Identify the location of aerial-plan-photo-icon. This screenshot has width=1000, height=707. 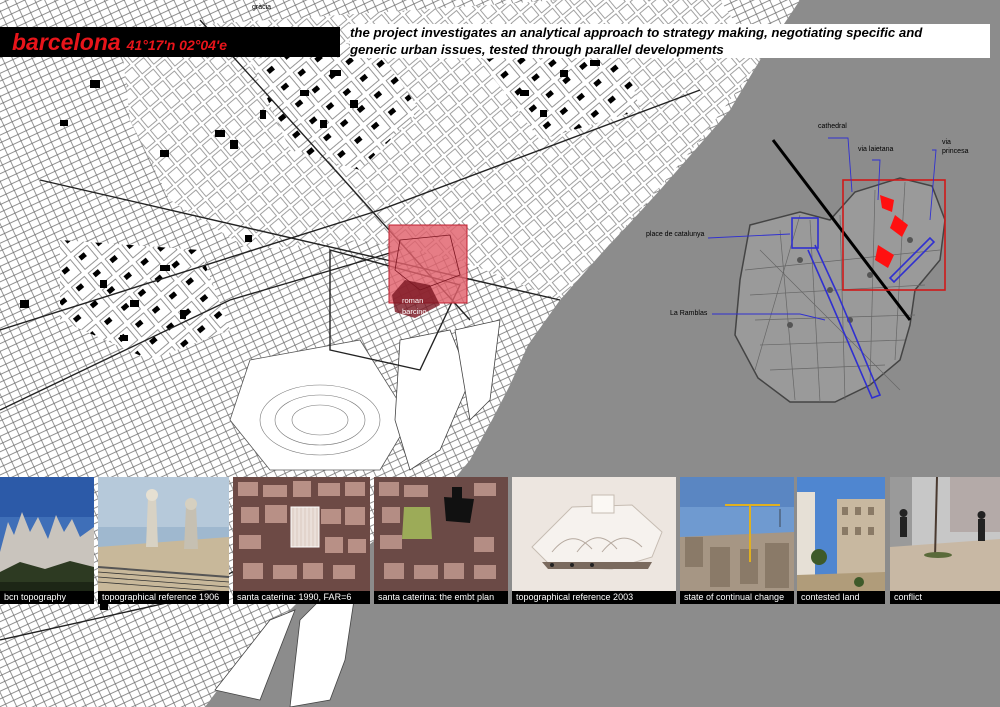
(441, 540).